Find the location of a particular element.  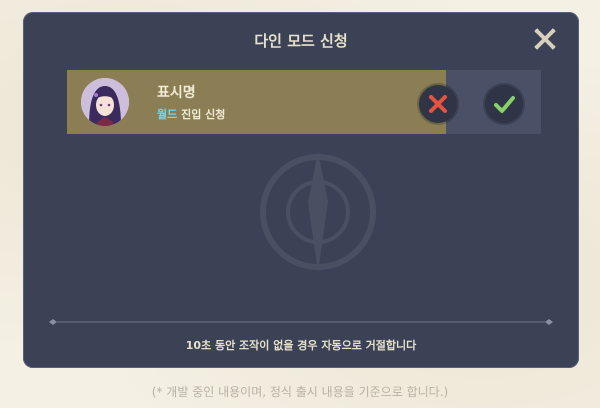

request-subtitle: 월드 진입 신청 is located at coordinates (191, 114).